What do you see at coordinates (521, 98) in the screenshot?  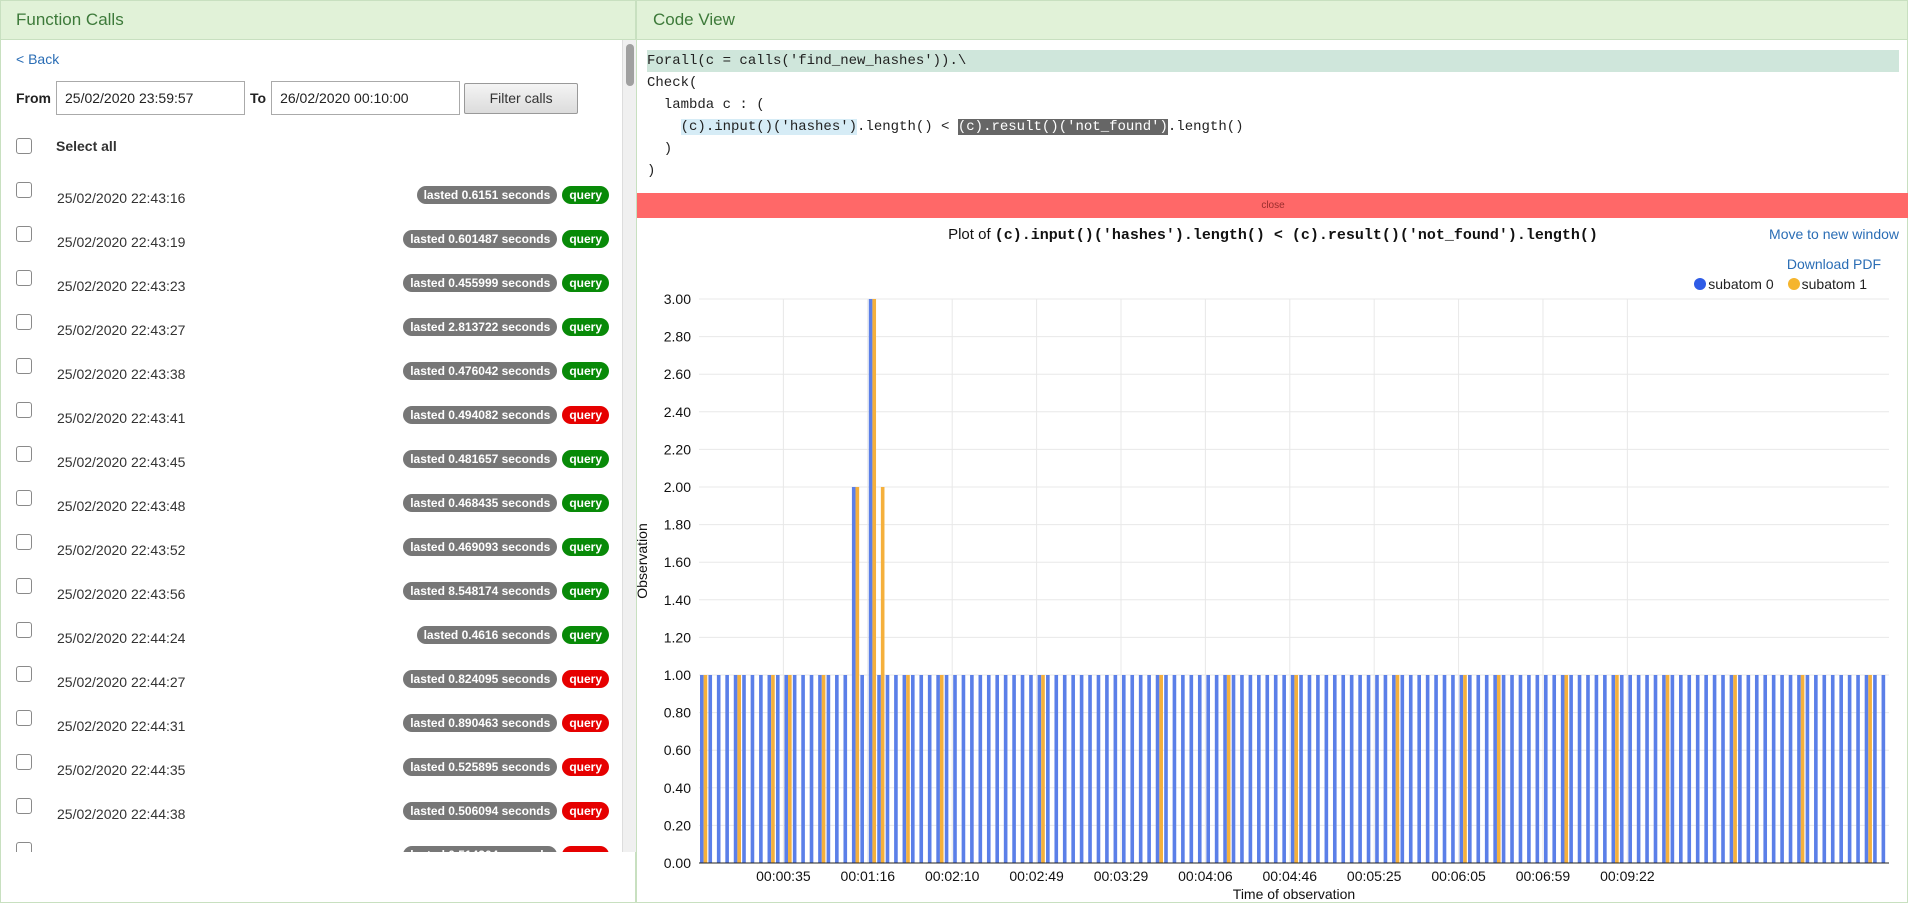 I see `filter-calls-button: Filter calls` at bounding box center [521, 98].